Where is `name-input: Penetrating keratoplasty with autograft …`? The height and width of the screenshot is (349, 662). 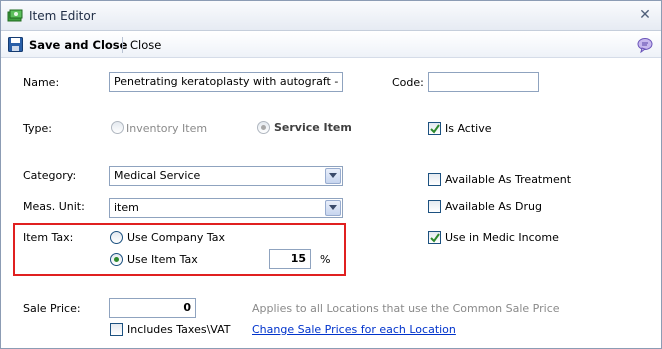 name-input: Penetrating keratoplasty with autograft … is located at coordinates (226, 82).